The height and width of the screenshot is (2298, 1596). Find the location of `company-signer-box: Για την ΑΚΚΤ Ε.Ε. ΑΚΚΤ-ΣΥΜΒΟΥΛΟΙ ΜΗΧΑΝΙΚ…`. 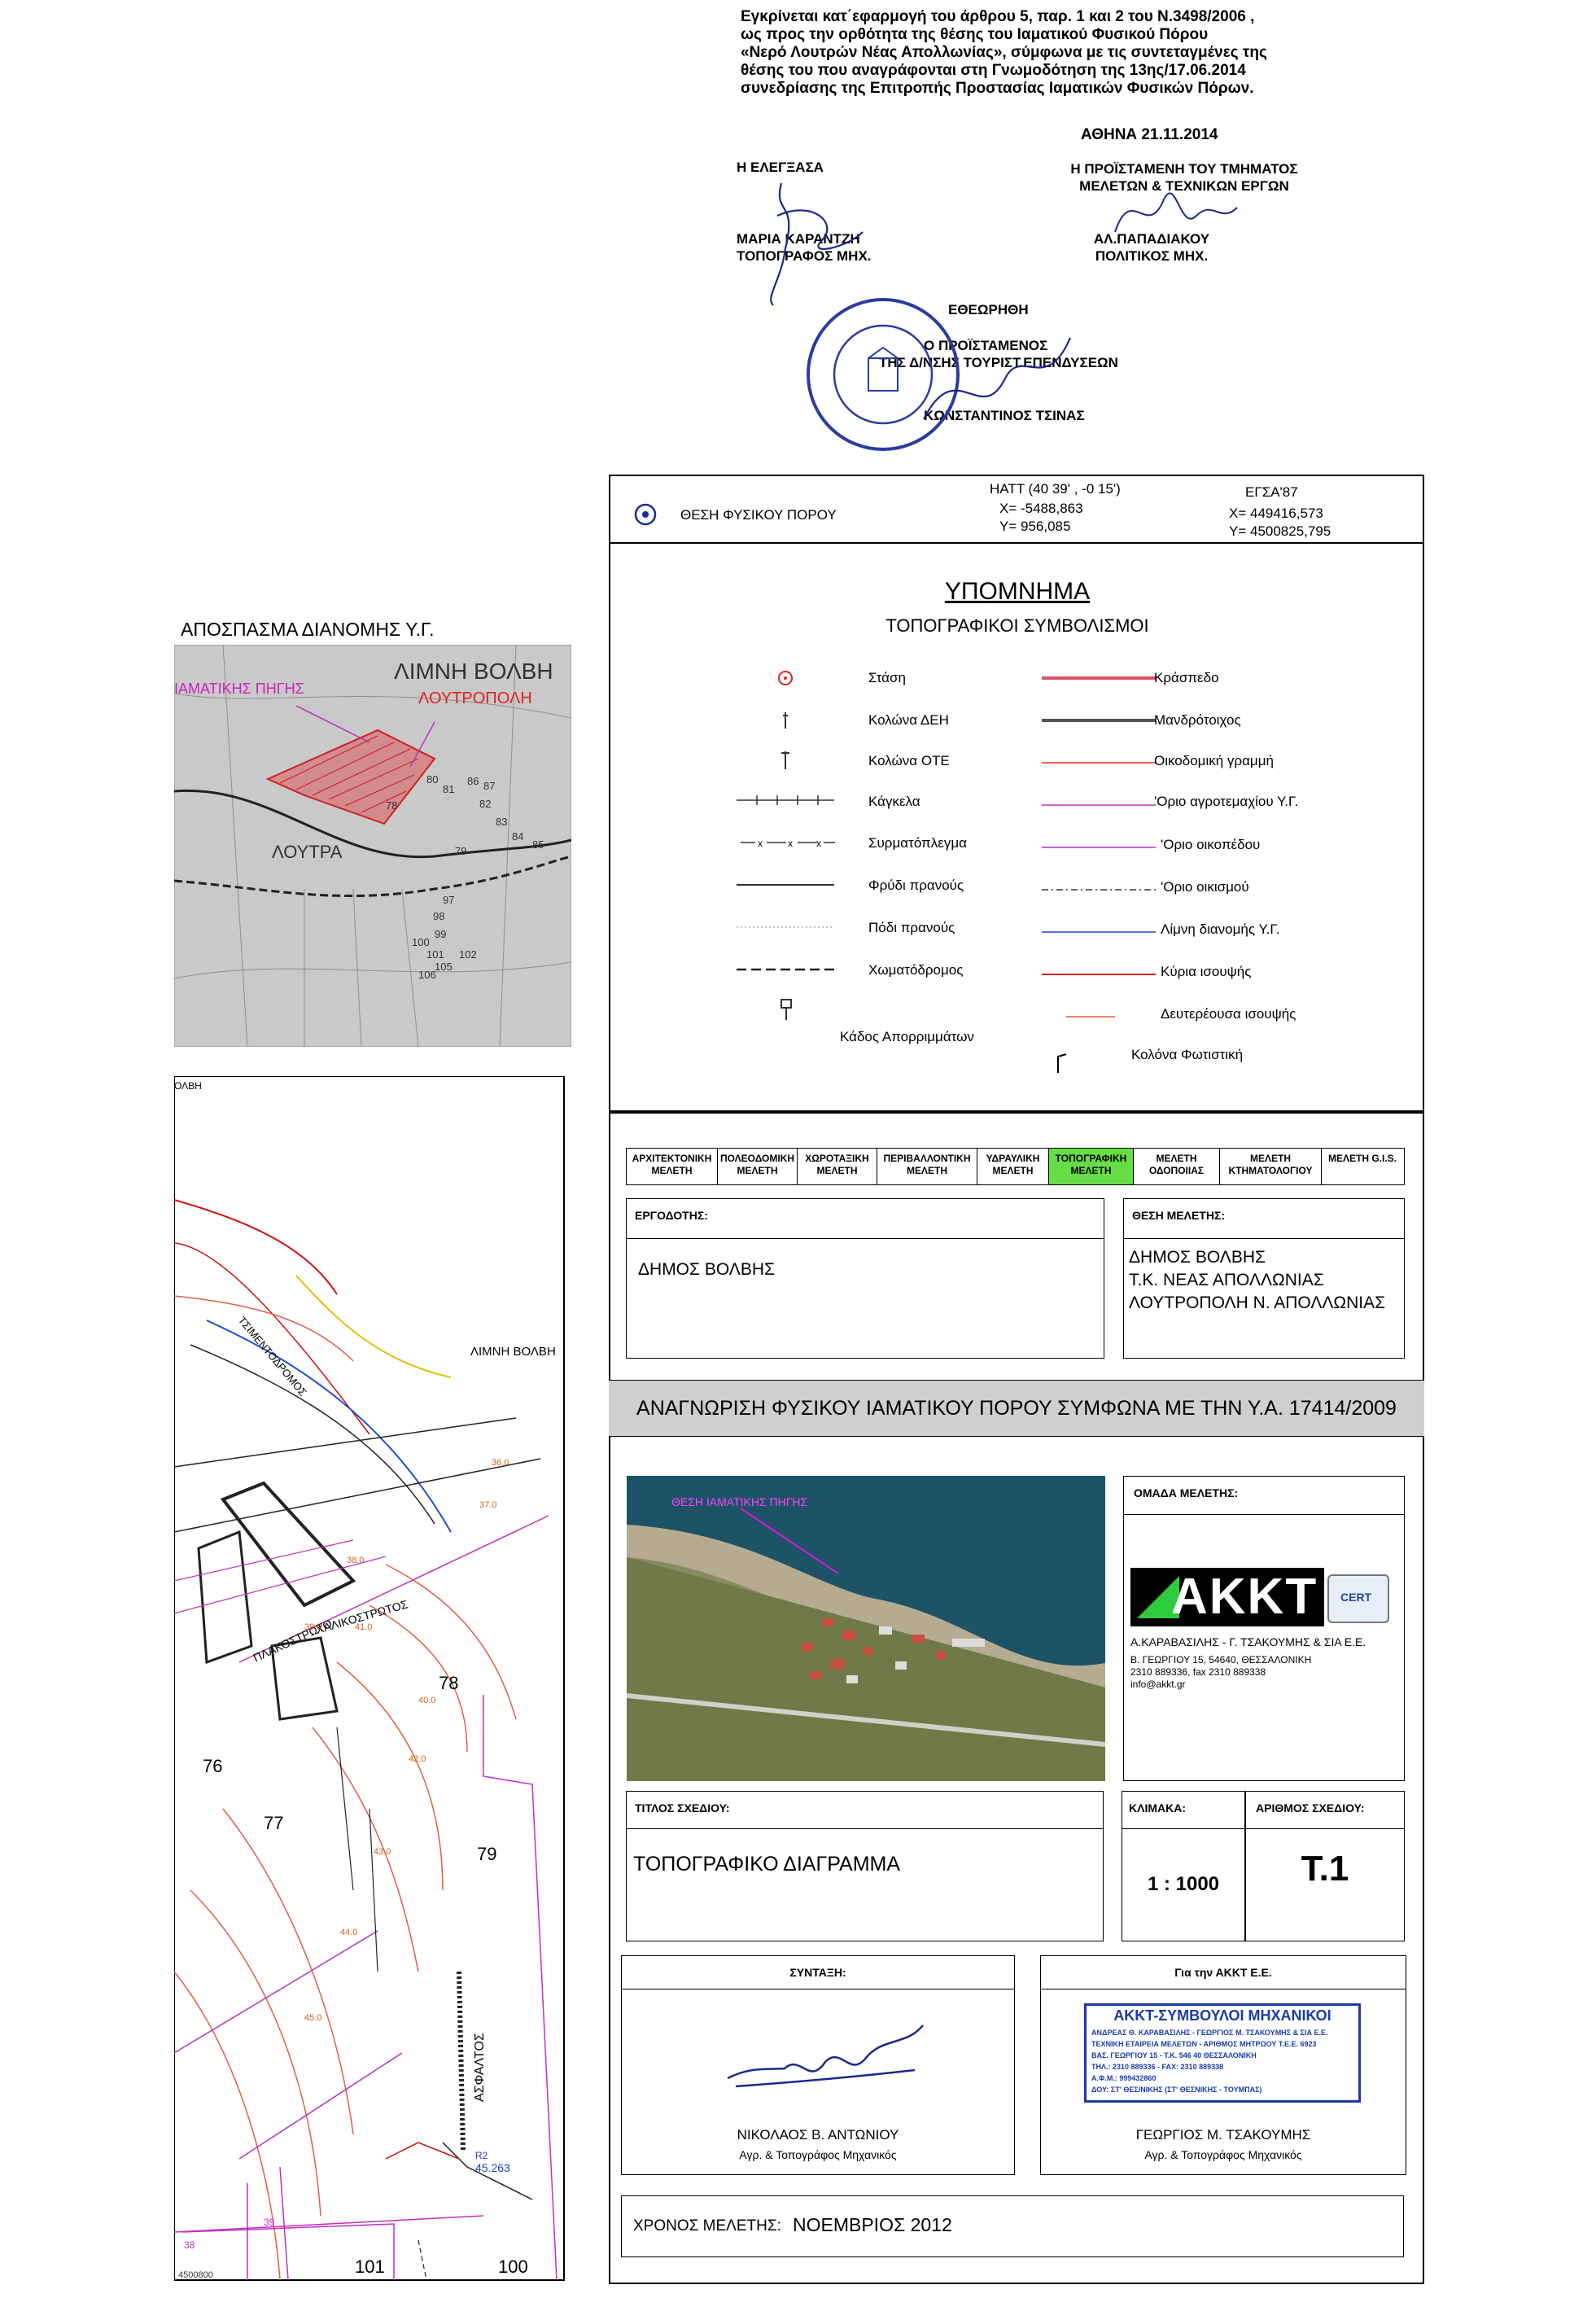

company-signer-box: Για την ΑΚΚΤ Ε.Ε. ΑΚΚΤ-ΣΥΜΒΟΥΛΟΙ ΜΗΧΑΝΙΚ… is located at coordinates (1223, 2065).